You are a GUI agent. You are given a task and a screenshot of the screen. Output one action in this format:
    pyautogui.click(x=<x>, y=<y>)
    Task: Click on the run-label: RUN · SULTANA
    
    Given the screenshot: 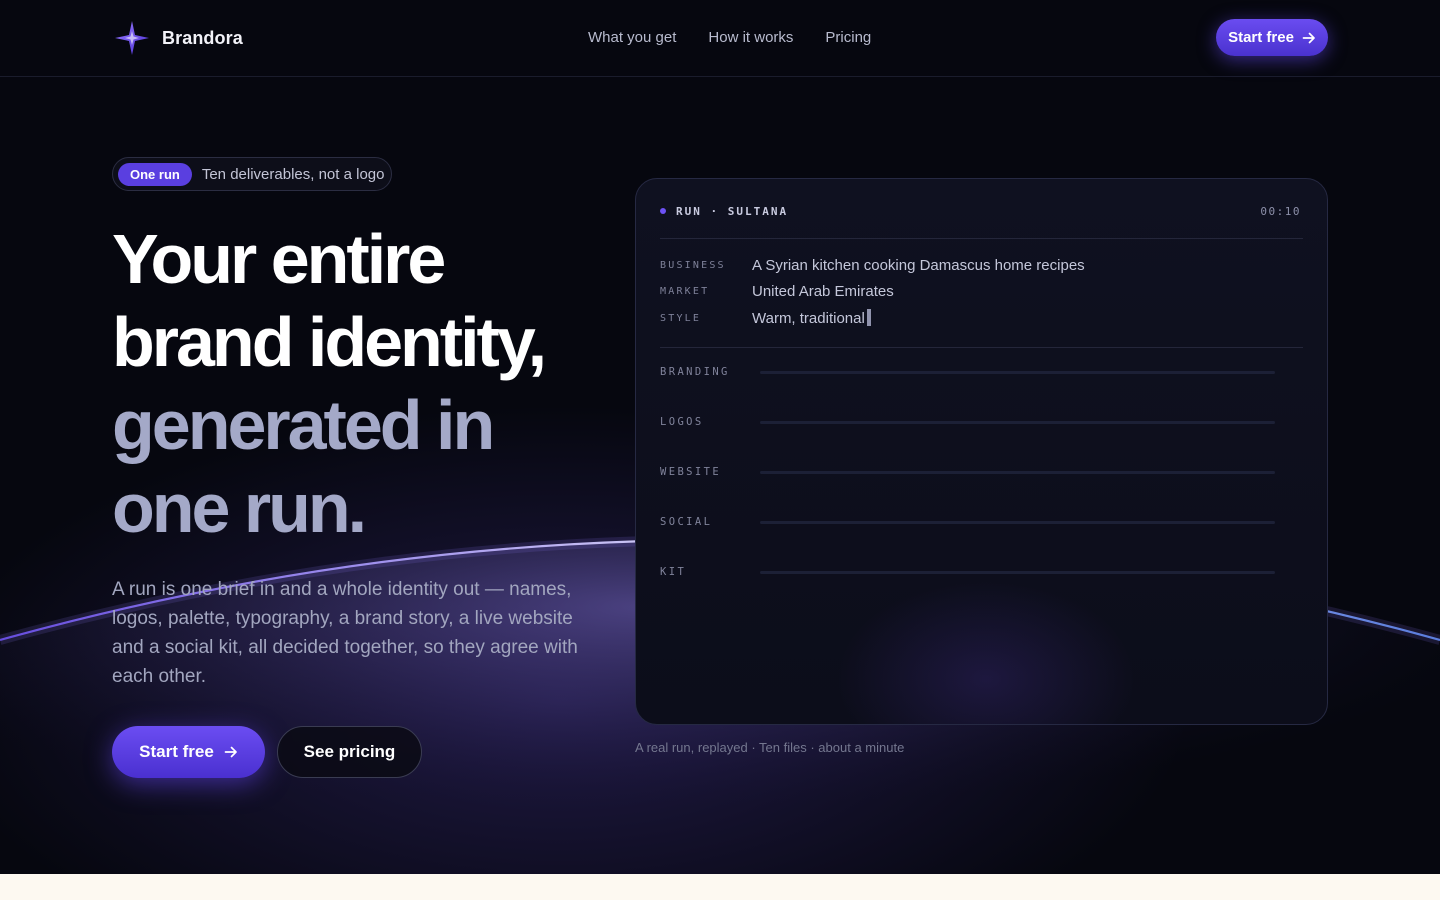 What is the action you would take?
    pyautogui.click(x=732, y=211)
    